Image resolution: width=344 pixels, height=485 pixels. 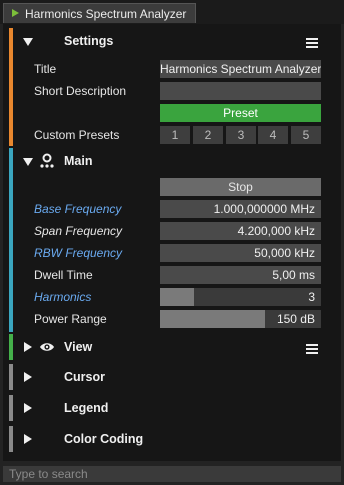 I want to click on base-frequency-row: Base Frequency 1.000,000000 MHz, so click(x=173, y=209).